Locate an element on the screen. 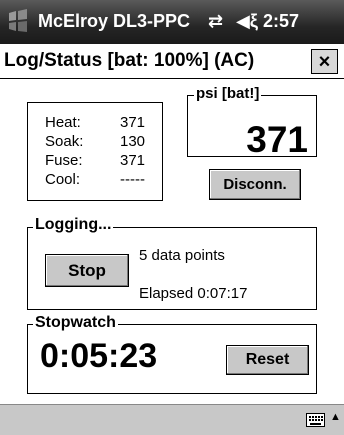  volume-icon: ◀ξ is located at coordinates (247, 21).